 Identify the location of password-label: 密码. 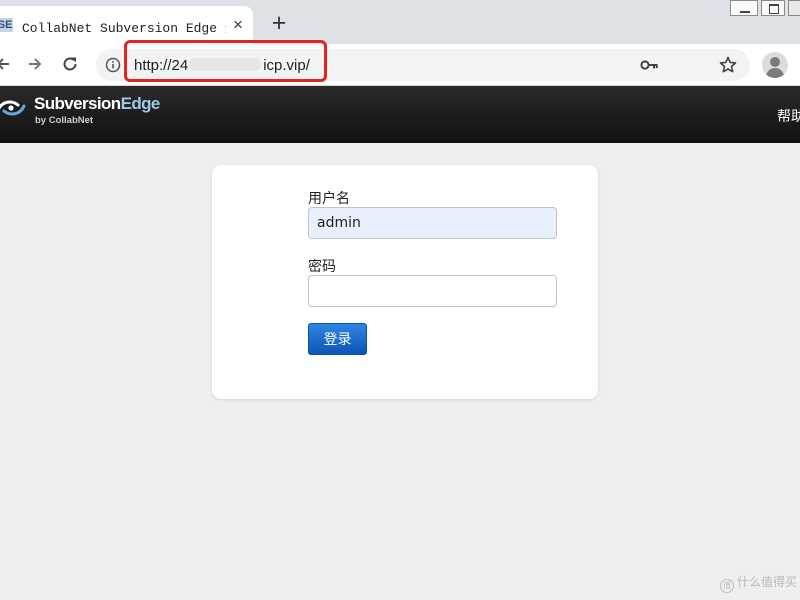
(322, 267).